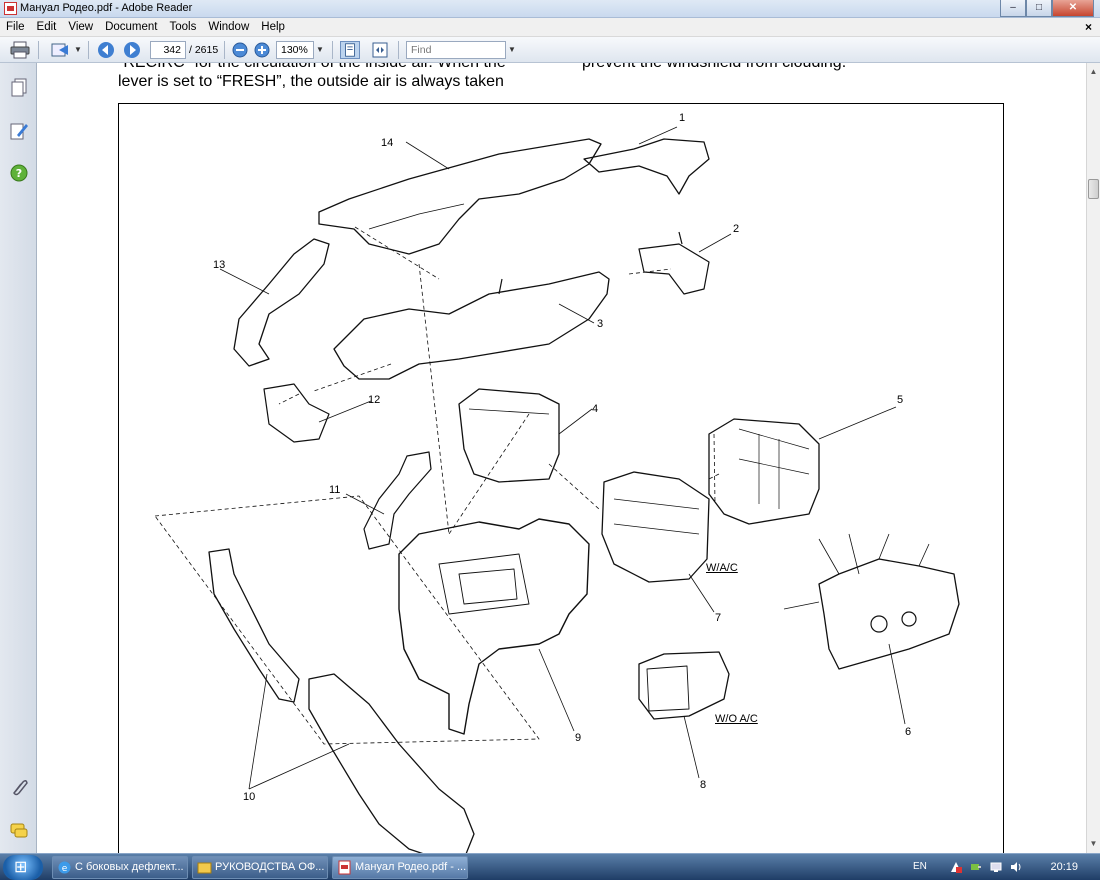  I want to click on find-dropdown-icon: ▼, so click(512, 50).